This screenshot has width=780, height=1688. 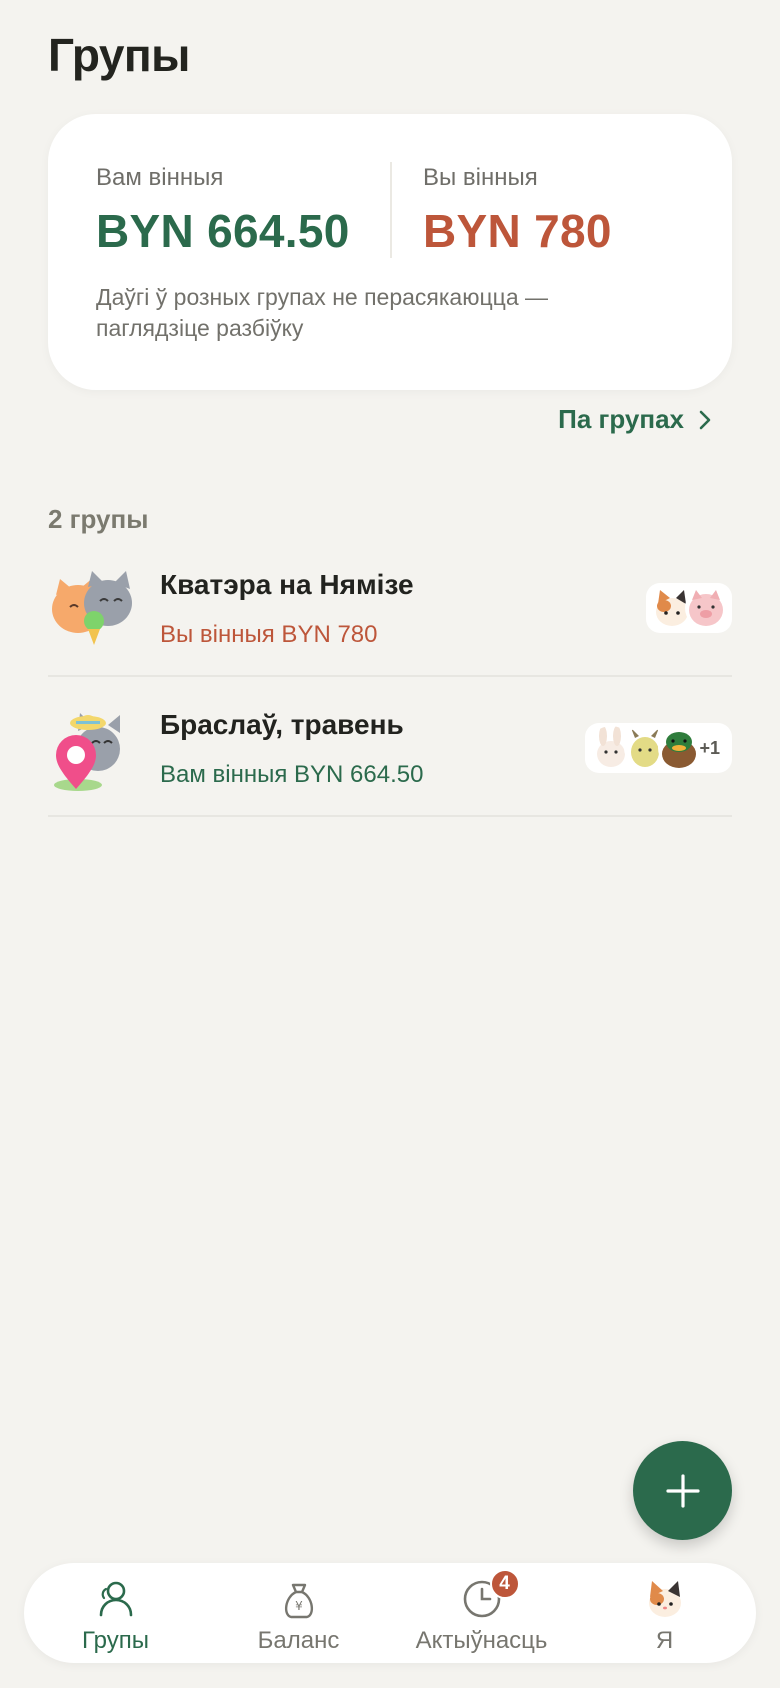 I want to click on activity-badge: 4, so click(x=504, y=1584).